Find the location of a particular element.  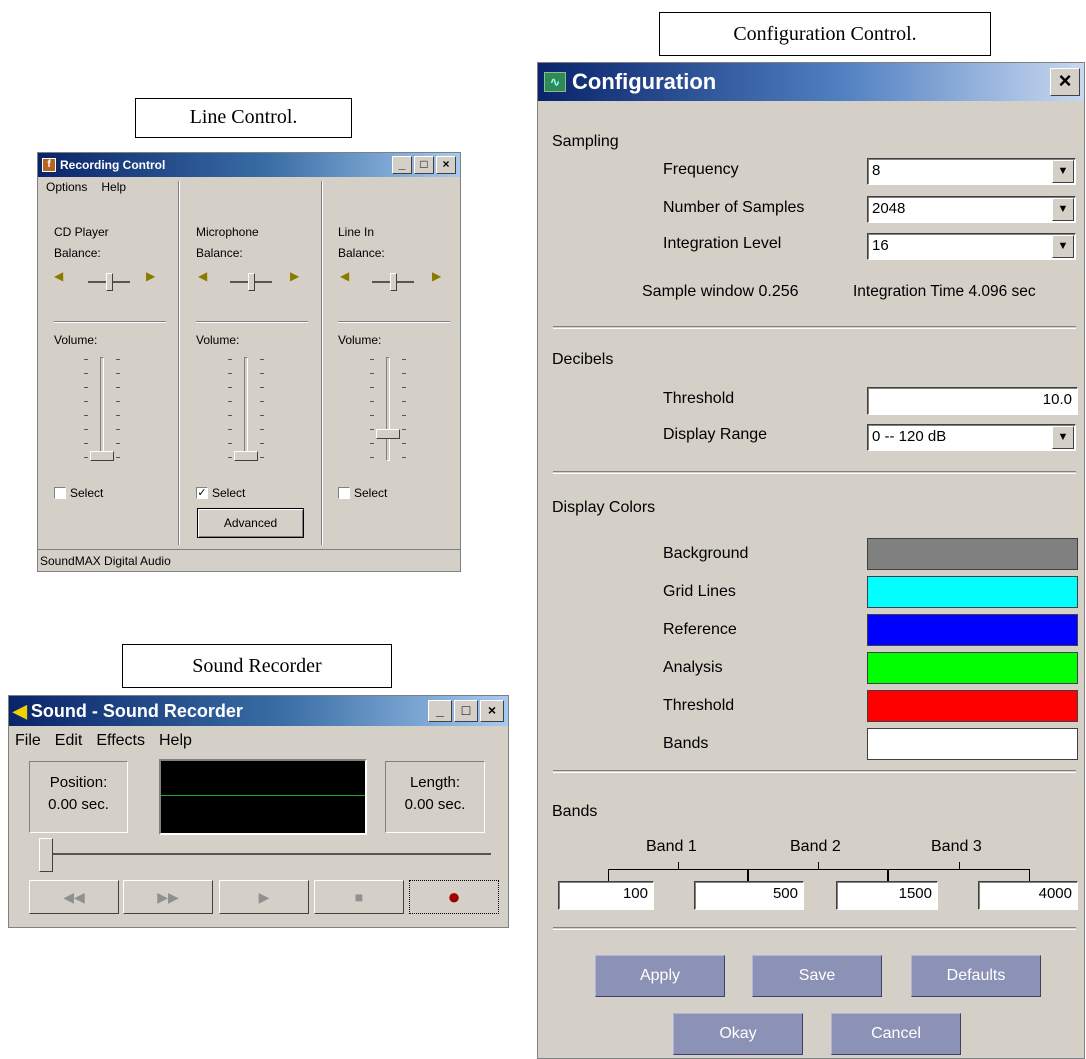

advanced-button: Advanced is located at coordinates (250, 523).